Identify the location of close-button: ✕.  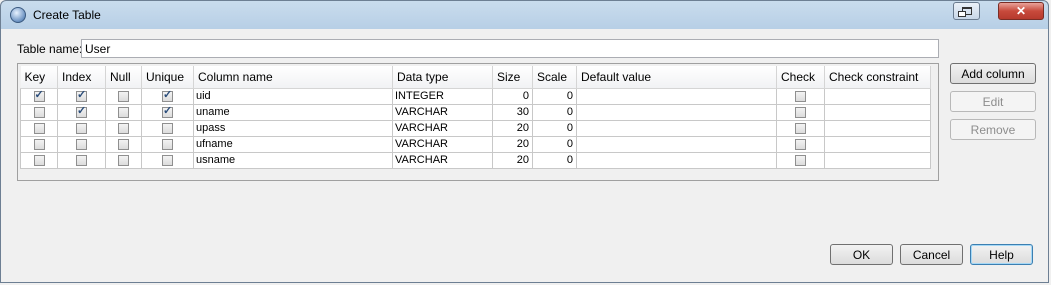
(1021, 11).